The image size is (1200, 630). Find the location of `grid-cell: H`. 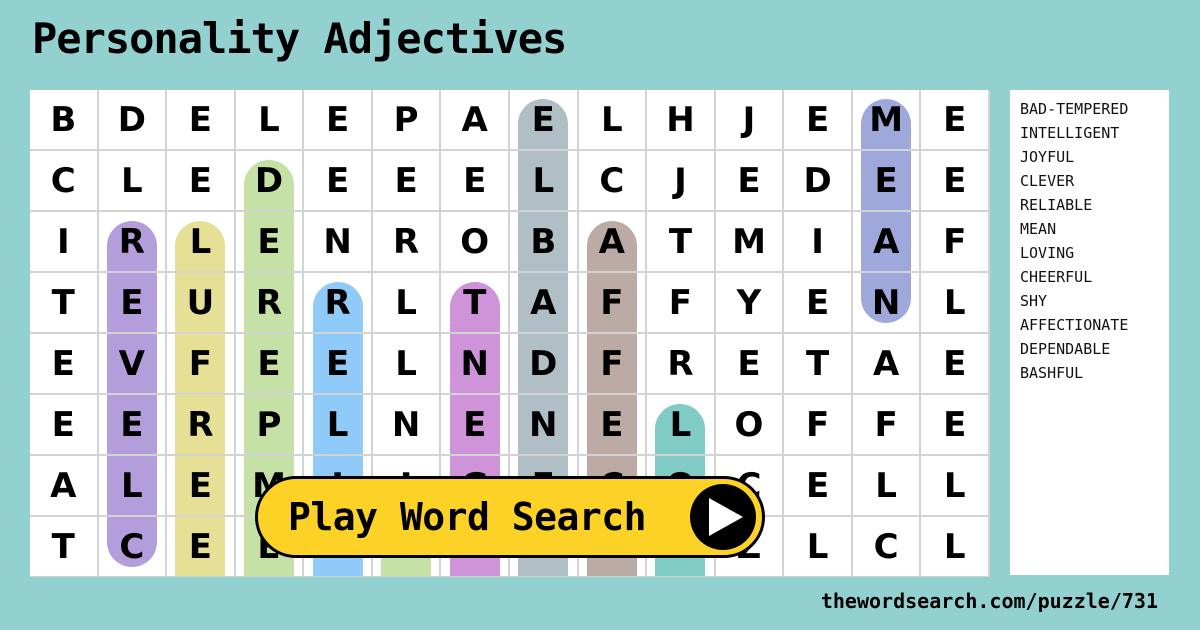

grid-cell: H is located at coordinates (681, 120).